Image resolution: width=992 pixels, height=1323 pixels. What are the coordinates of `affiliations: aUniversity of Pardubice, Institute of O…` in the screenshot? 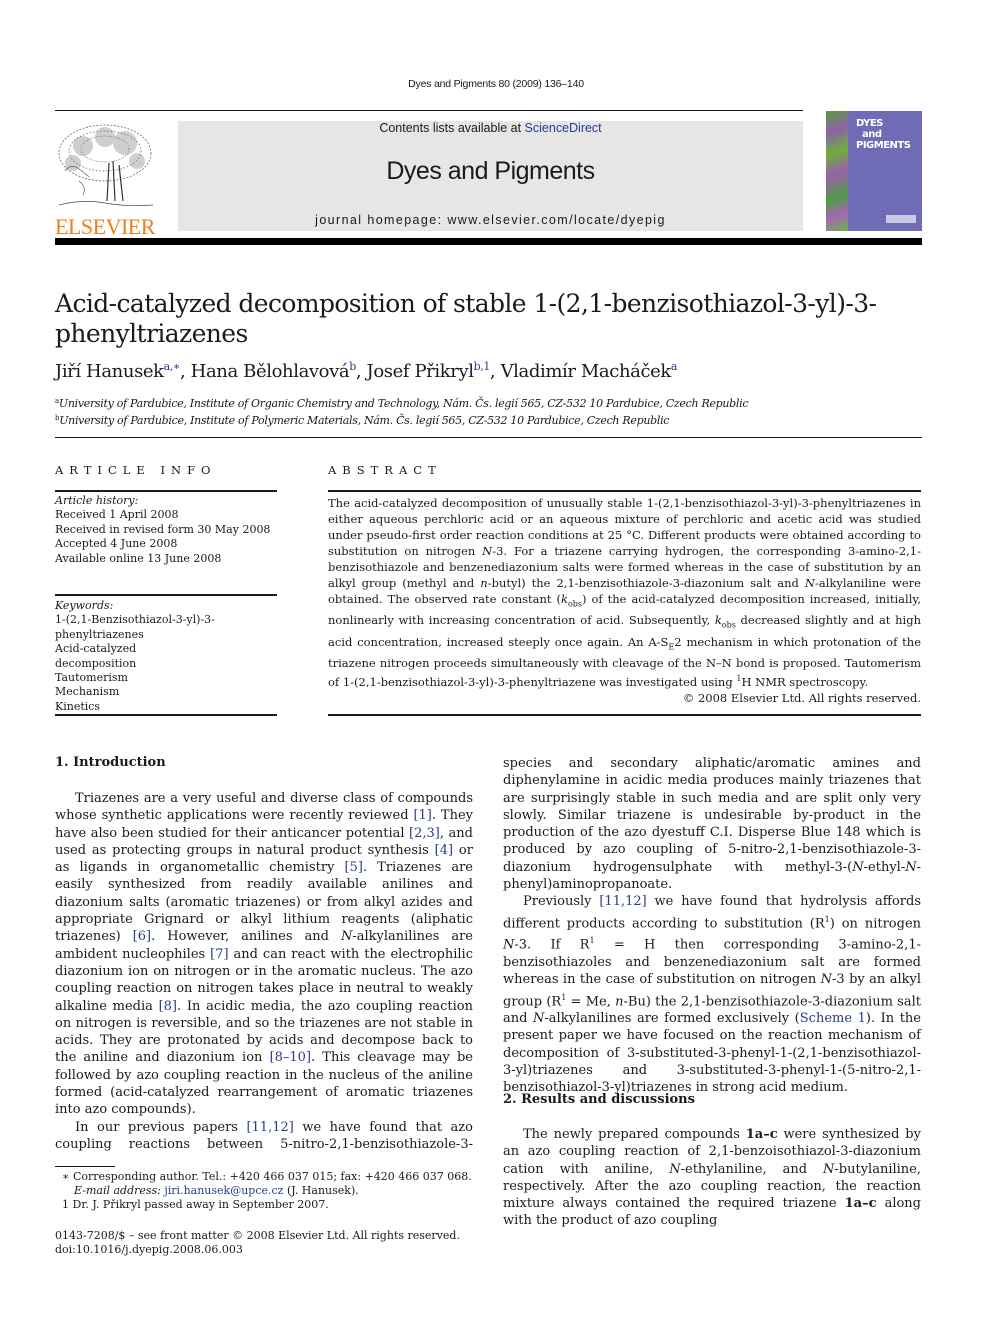 It's located at (495, 411).